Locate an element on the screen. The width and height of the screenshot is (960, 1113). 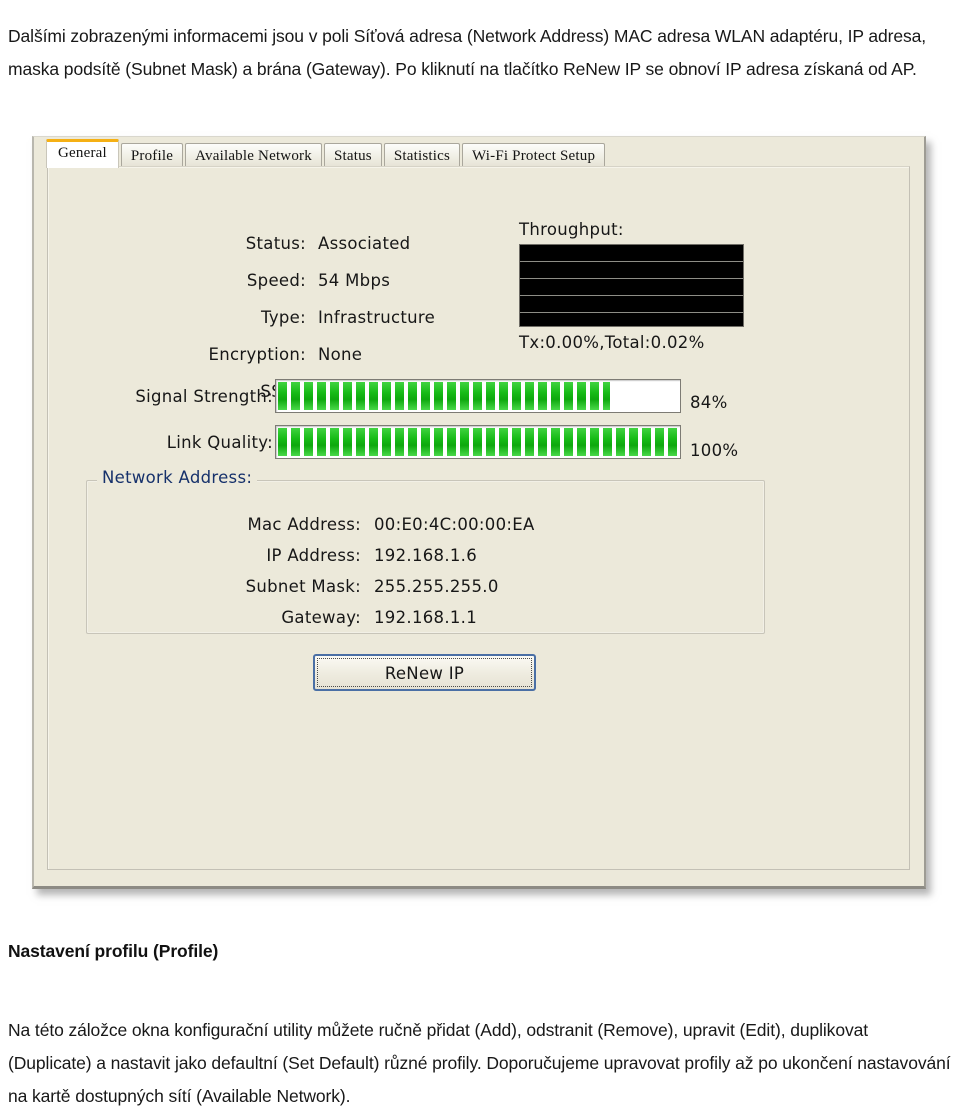
signal-strength-percent: 84% is located at coordinates (709, 402).